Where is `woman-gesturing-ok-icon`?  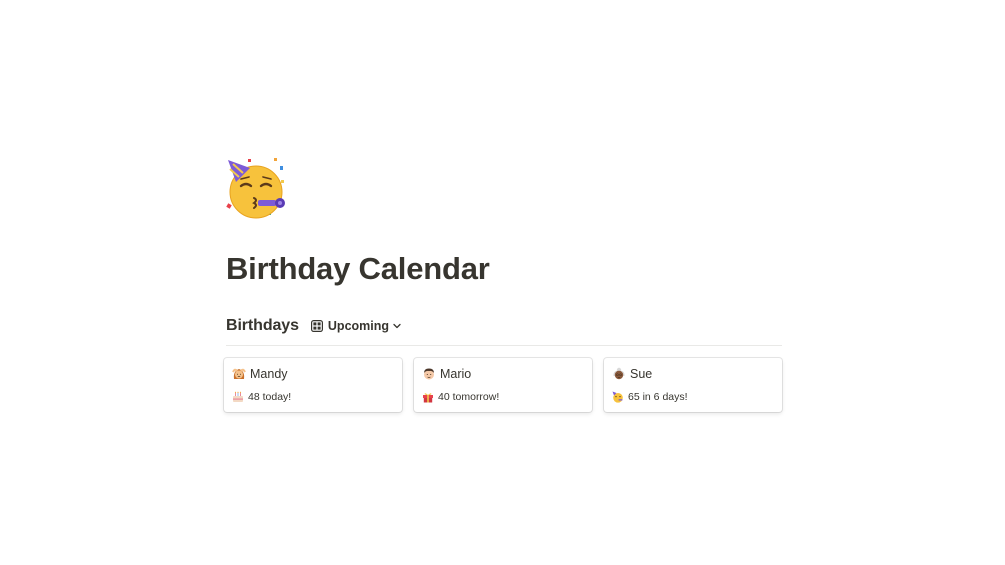
woman-gesturing-ok-icon is located at coordinates (239, 373).